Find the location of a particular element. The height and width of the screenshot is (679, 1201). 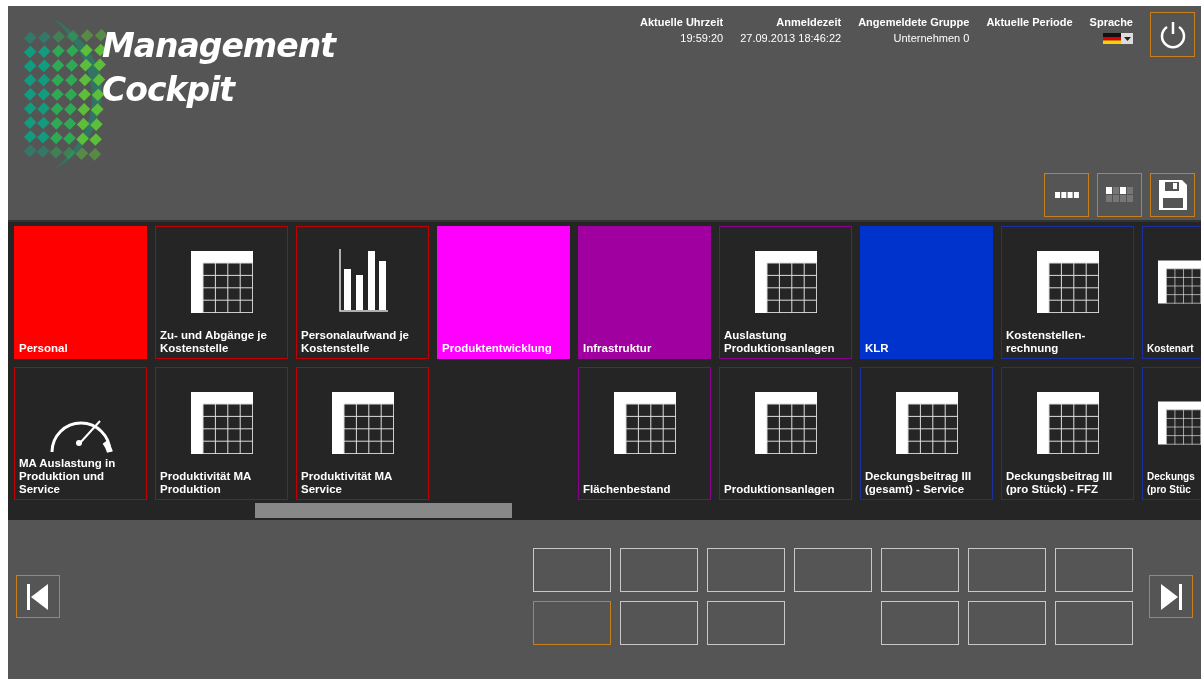

tile-label: KLR is located at coordinates (877, 348).